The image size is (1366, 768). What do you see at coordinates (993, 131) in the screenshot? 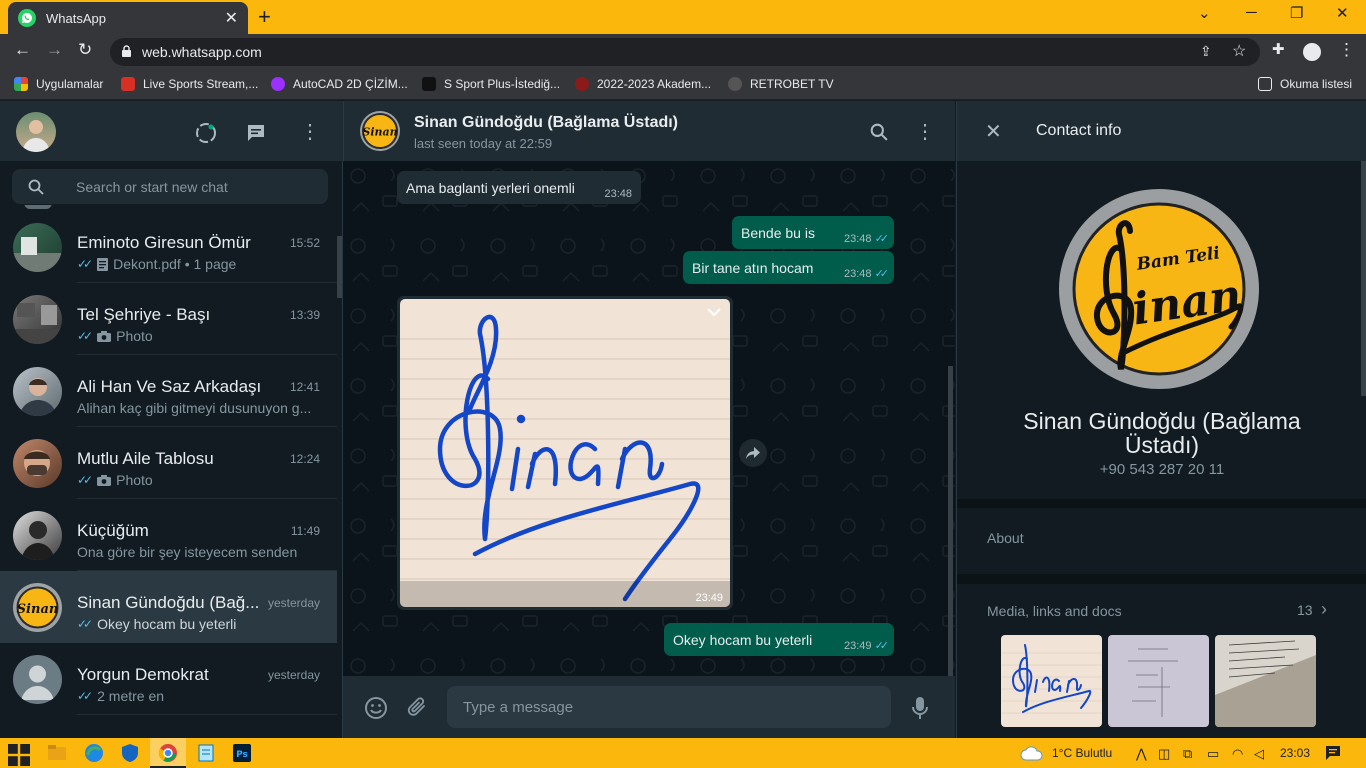
I see `close-contact-info-icon: ✕` at bounding box center [993, 131].